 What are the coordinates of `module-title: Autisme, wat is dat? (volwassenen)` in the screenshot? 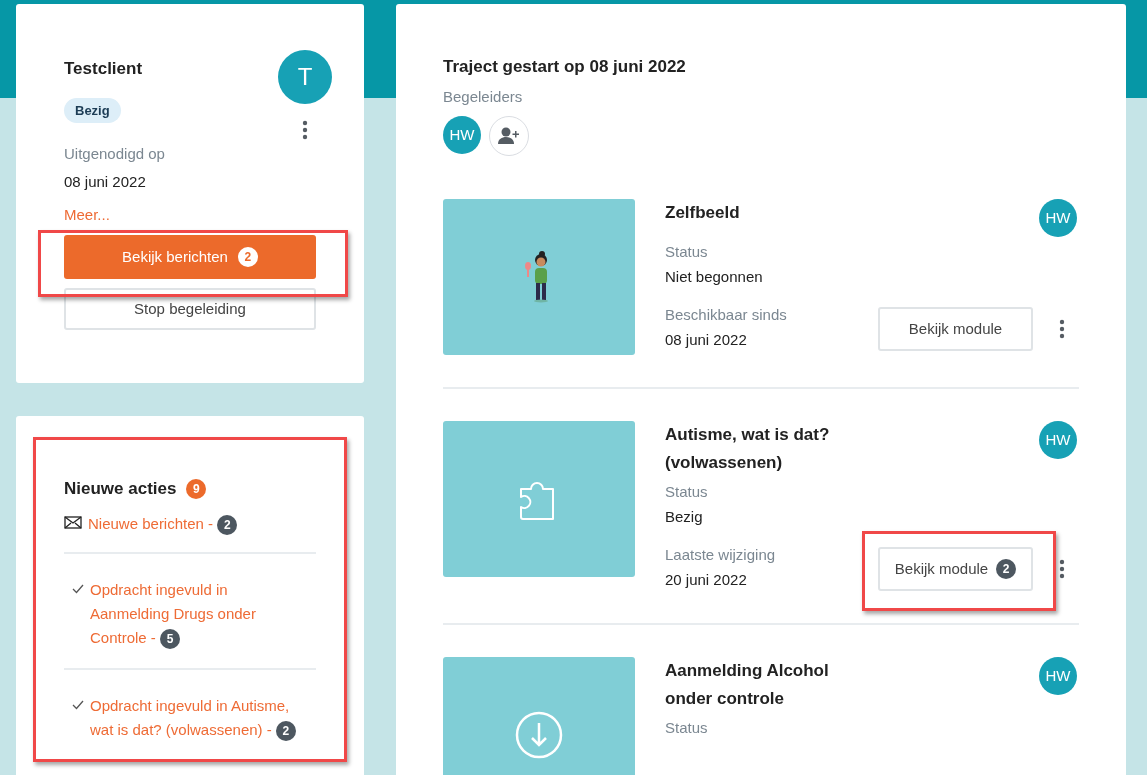 It's located at (748, 449).